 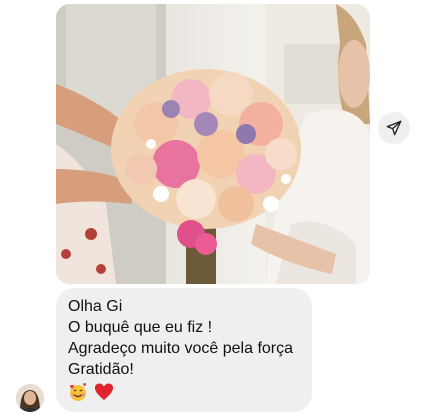 I want to click on share-button, so click(x=394, y=128).